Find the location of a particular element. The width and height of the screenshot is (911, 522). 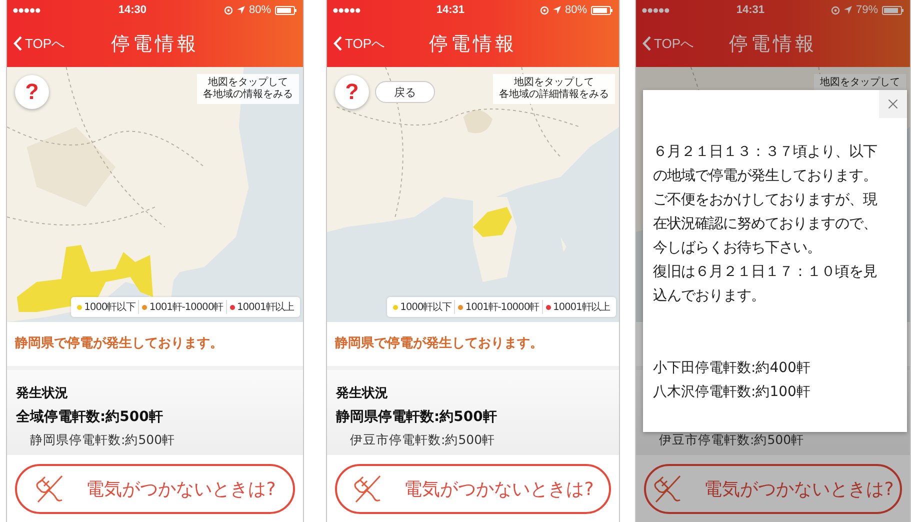

hint-text: 各地域の情報をみる is located at coordinates (248, 95).